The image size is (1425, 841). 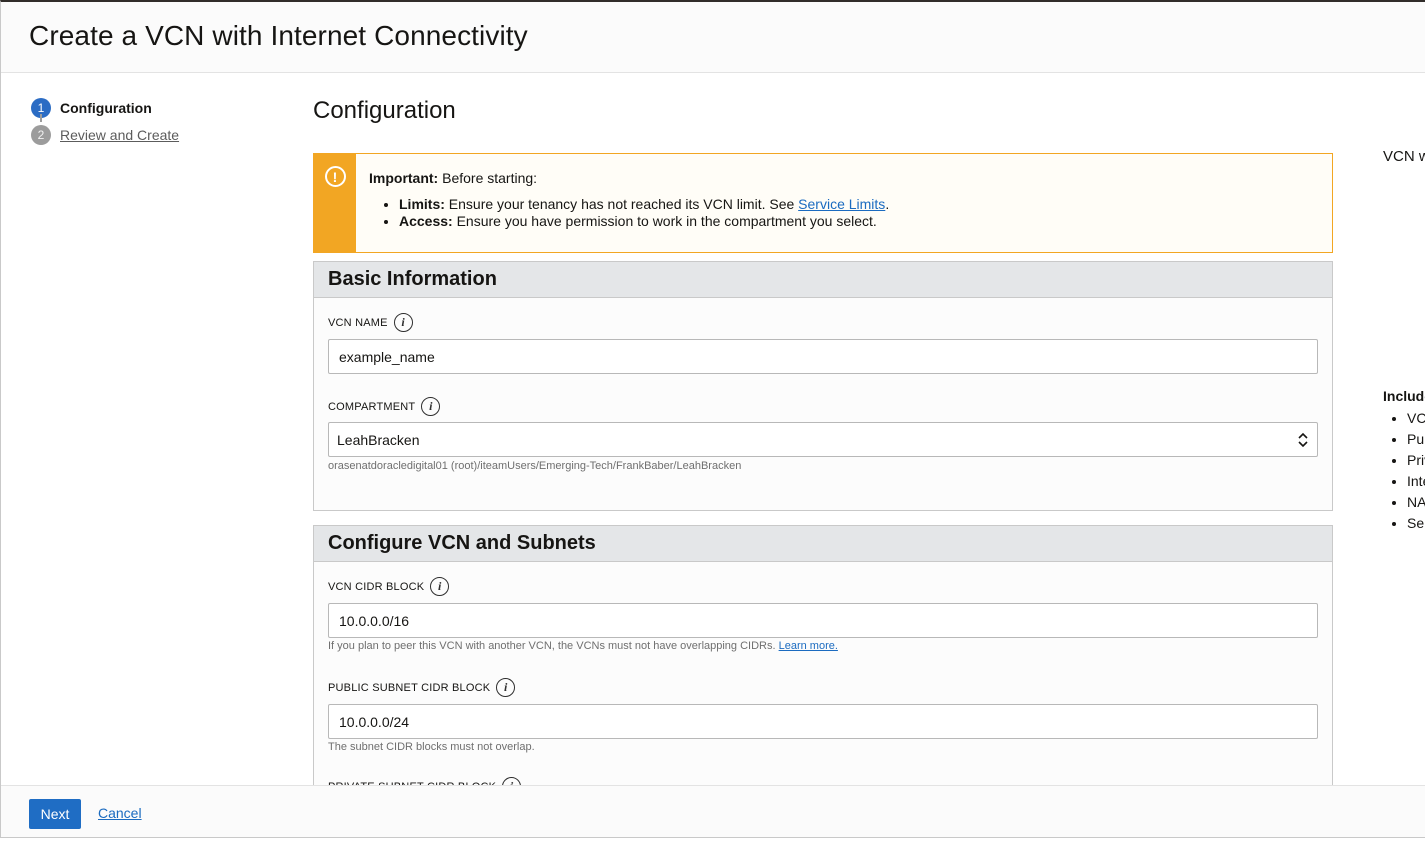 I want to click on step-label-configuration: Configuration, so click(x=106, y=107).